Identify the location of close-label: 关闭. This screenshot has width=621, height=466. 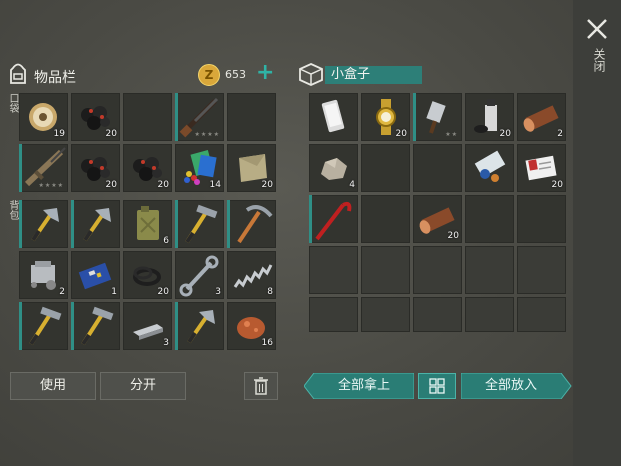
(596, 60).